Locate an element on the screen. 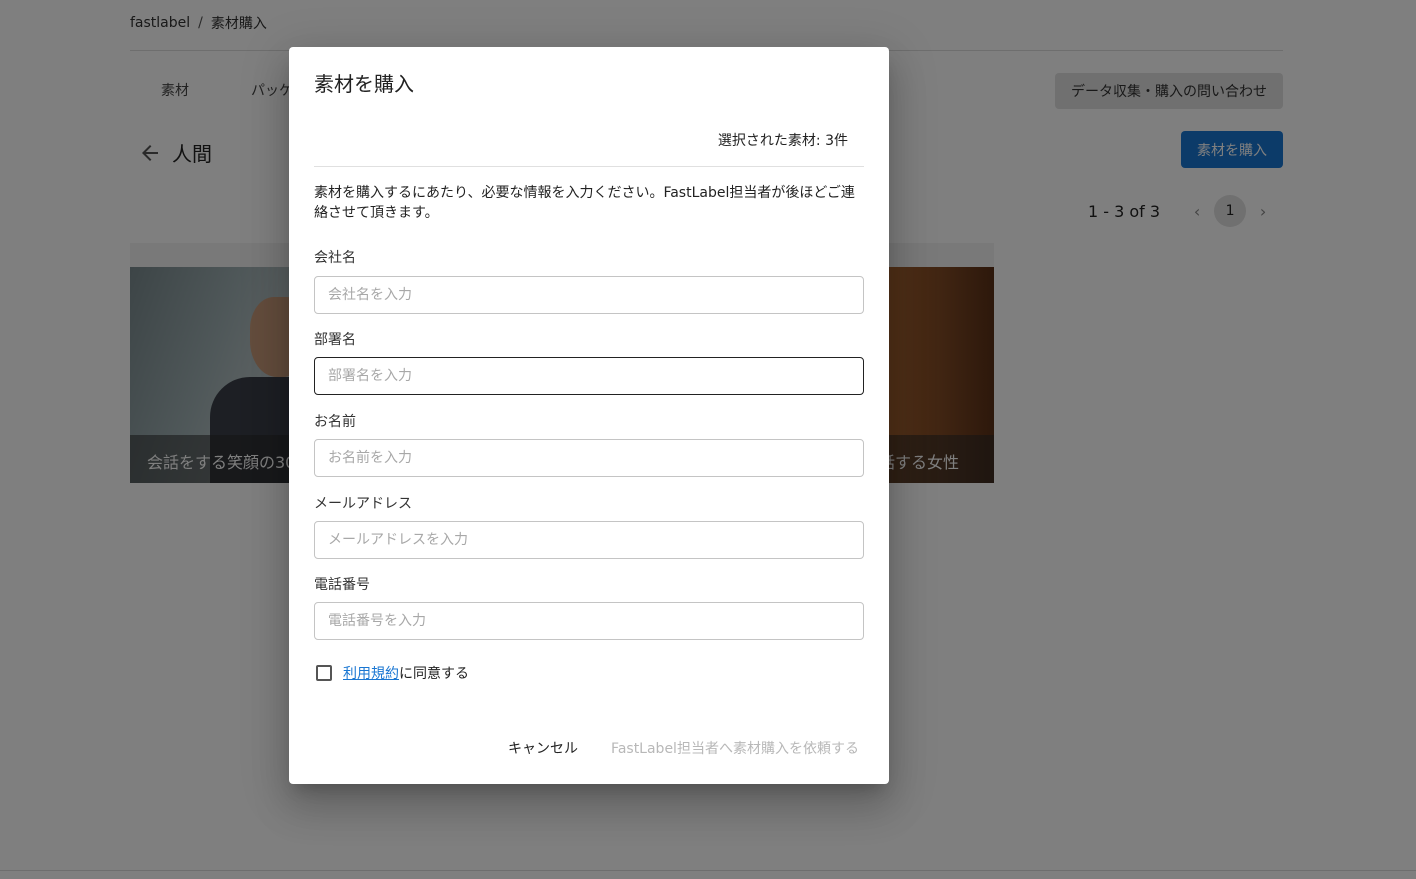  terms-checkbox is located at coordinates (324, 673).